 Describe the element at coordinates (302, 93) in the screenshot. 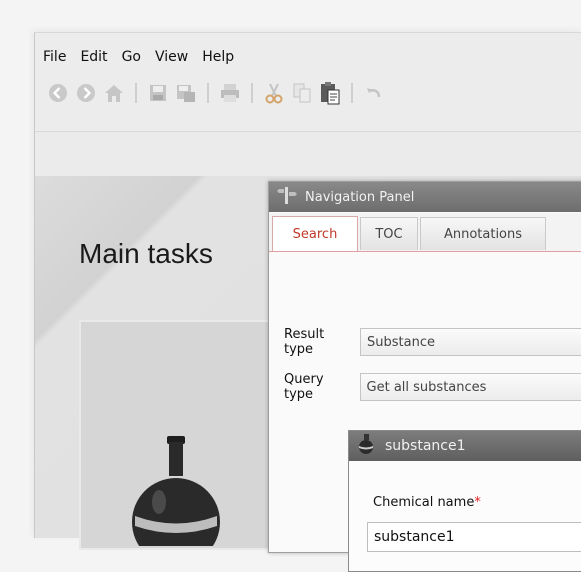

I see `copy-icon` at that location.